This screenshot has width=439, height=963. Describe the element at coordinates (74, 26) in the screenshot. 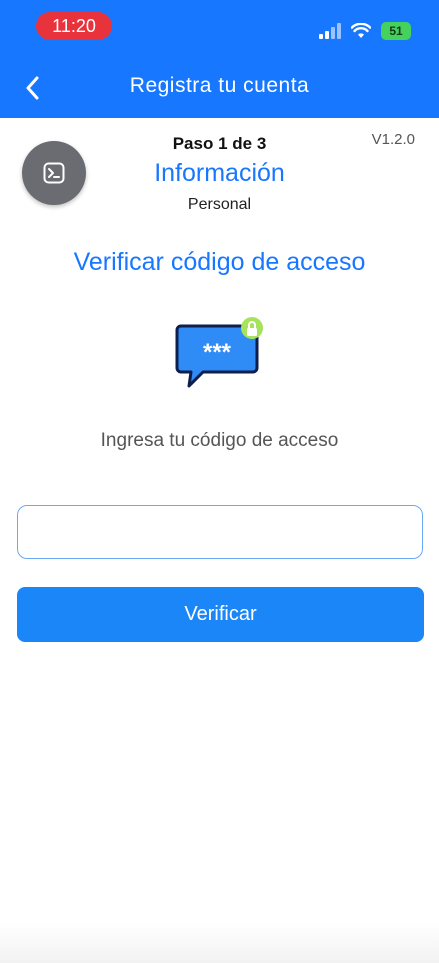

I see `status-time: 11:20` at that location.